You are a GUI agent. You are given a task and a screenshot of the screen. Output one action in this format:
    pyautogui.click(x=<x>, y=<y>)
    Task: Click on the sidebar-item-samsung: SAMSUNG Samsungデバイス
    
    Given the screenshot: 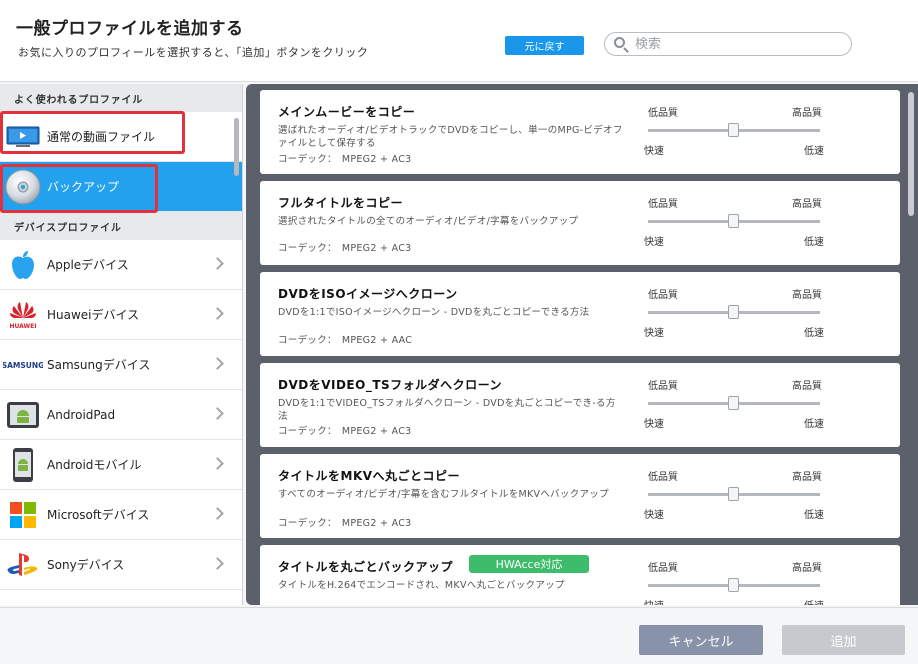 What is the action you would take?
    pyautogui.click(x=121, y=365)
    